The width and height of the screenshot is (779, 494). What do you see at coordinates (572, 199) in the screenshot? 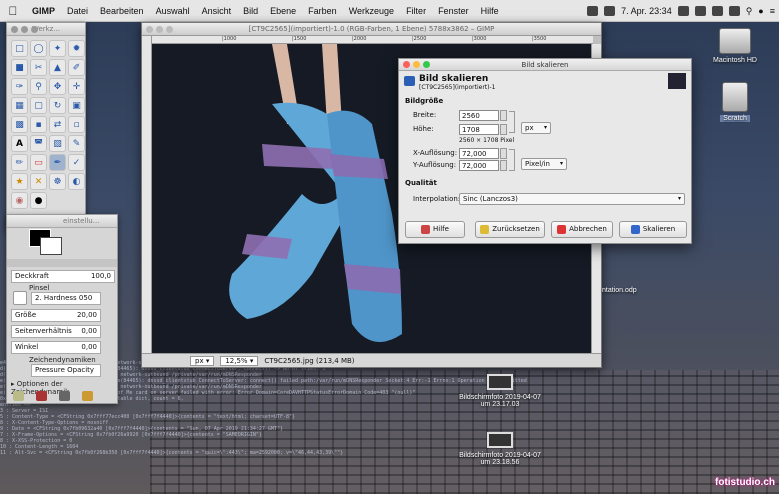
I see `interpolation-select: Sinc (Lanczos3) ▾` at bounding box center [572, 199].